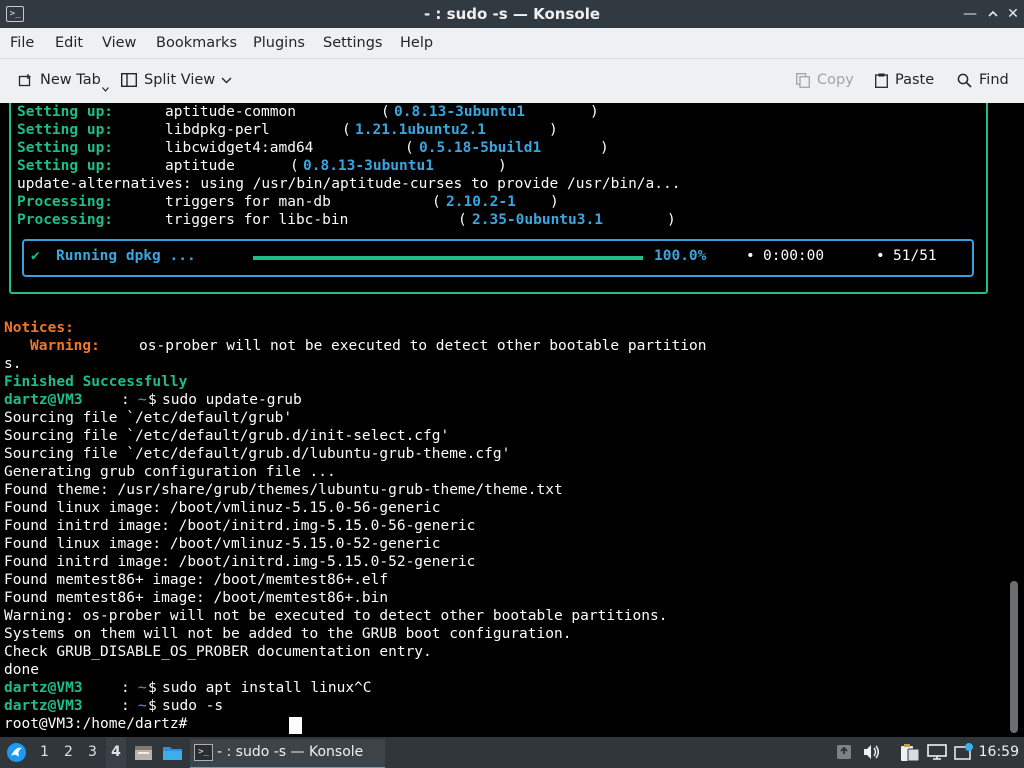  I want to click on window-titlebar: >_ - : sudo -s — Konsole — ✕, so click(512, 14).